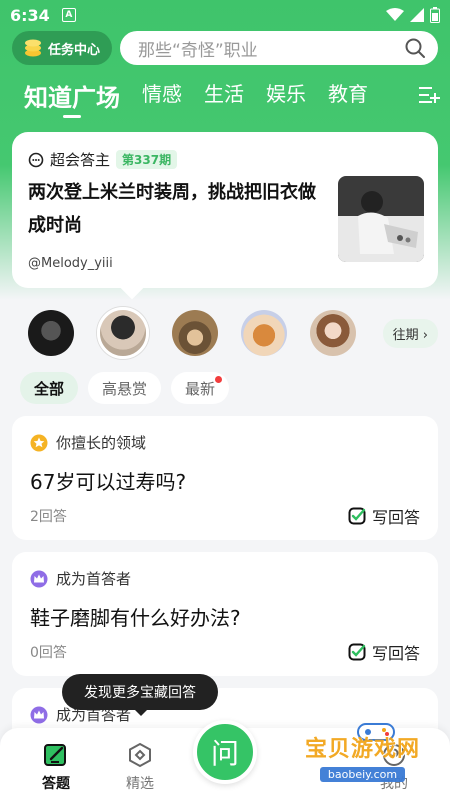  Describe the element at coordinates (56, 784) in the screenshot. I see `nav-answer-label: 答题` at that location.